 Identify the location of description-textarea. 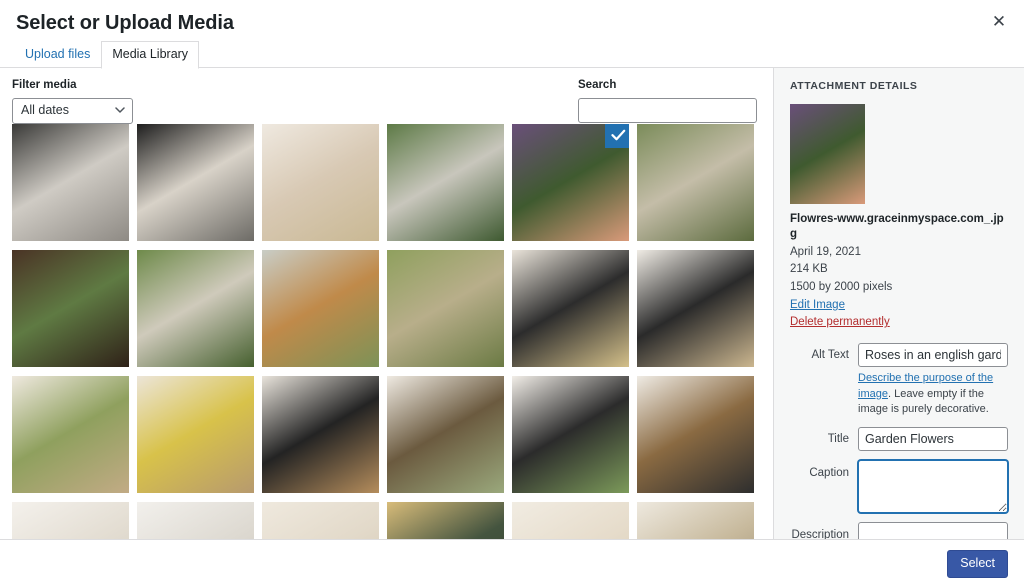
(933, 530).